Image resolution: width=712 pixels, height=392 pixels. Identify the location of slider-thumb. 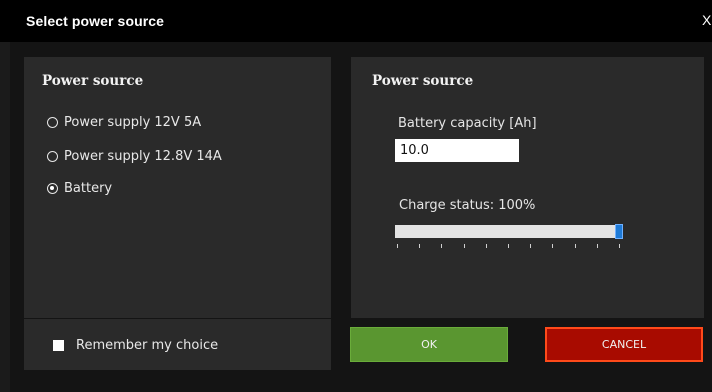
(619, 231).